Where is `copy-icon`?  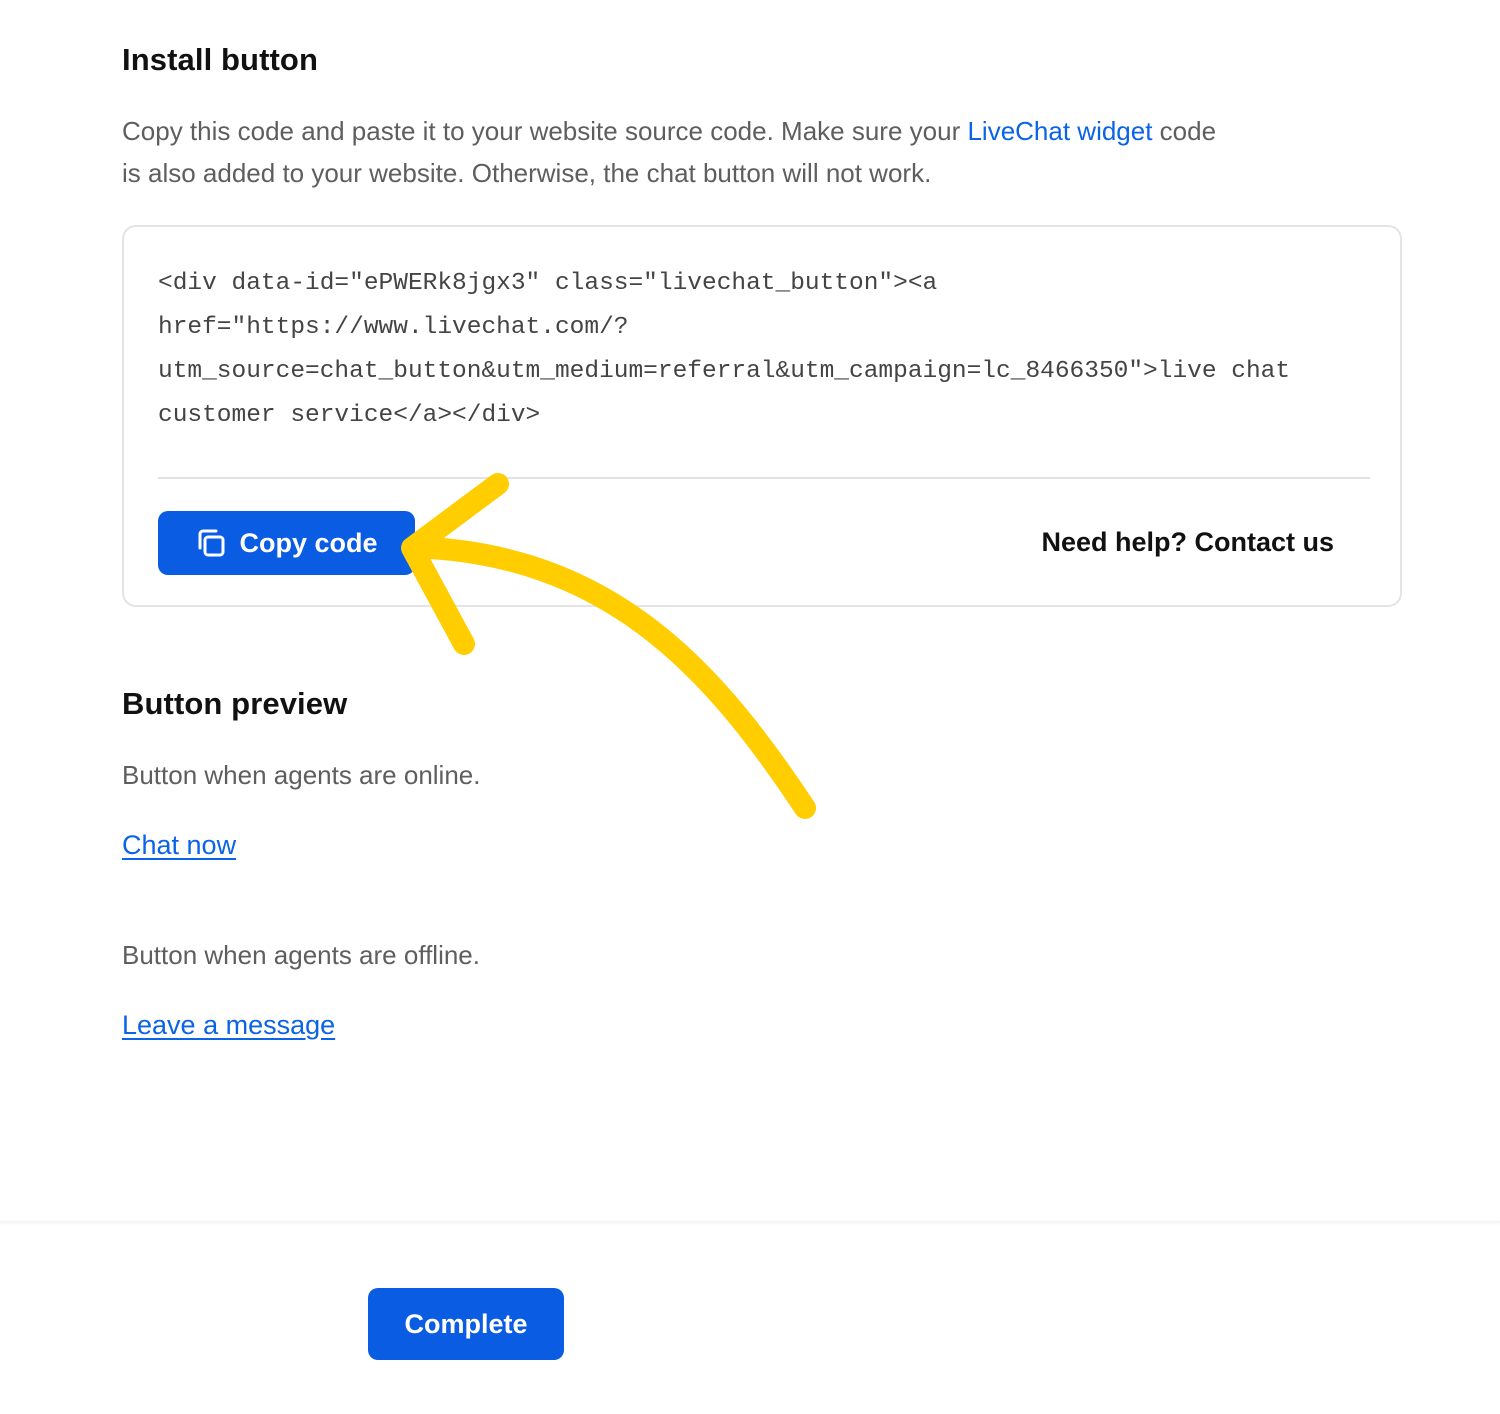 copy-icon is located at coordinates (211, 543).